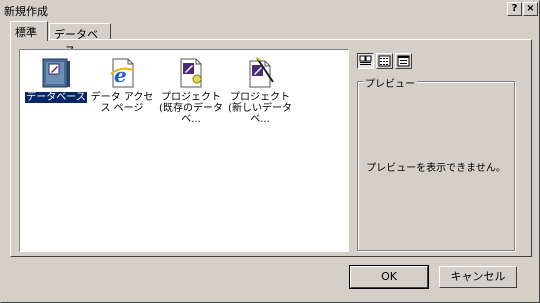 This screenshot has height=303, width=540. What do you see at coordinates (530, 9) in the screenshot?
I see `close-button: ×` at bounding box center [530, 9].